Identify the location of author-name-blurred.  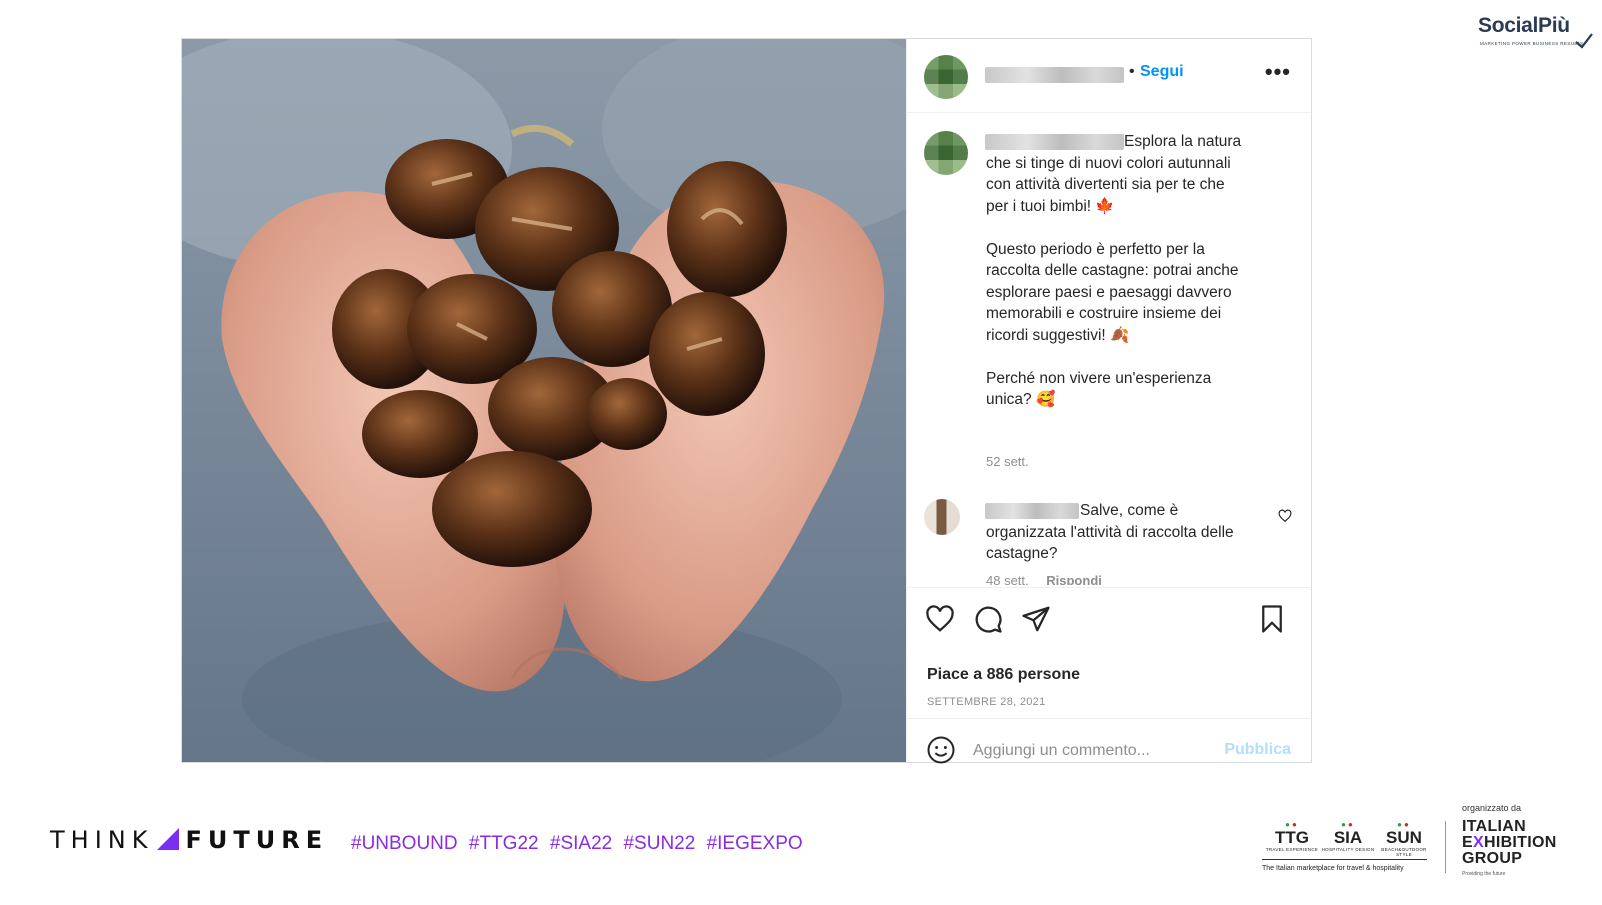
(1054, 75).